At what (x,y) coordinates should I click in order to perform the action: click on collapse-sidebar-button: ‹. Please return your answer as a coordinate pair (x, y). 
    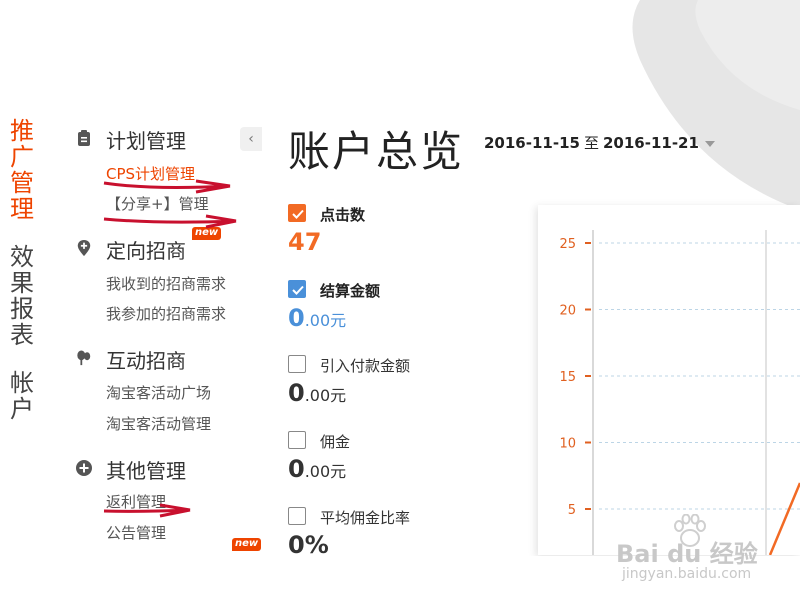
    Looking at the image, I should click on (251, 139).